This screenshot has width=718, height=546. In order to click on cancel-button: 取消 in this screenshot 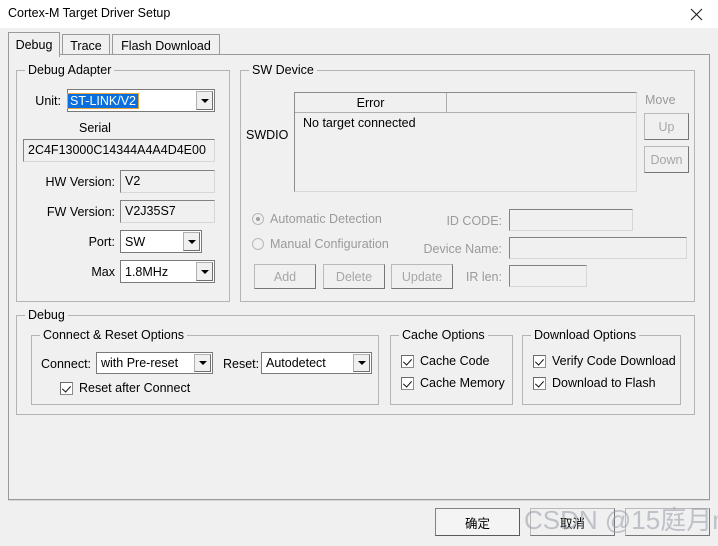, I will do `click(572, 522)`.